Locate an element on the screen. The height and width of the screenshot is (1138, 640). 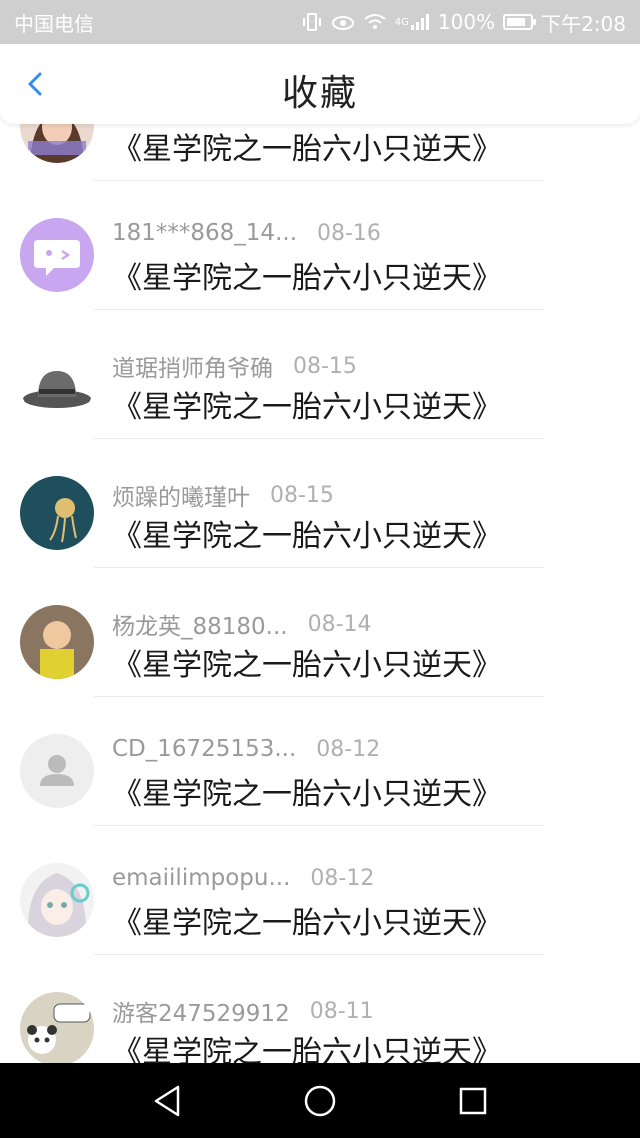
status-bar: 中国电信 4G 100% 下午2:08 is located at coordinates (320, 22).